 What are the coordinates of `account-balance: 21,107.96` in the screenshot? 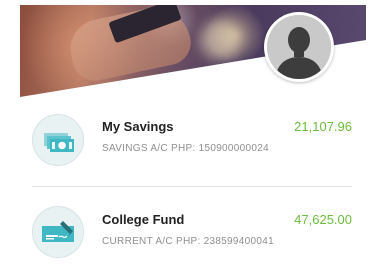 It's located at (323, 126).